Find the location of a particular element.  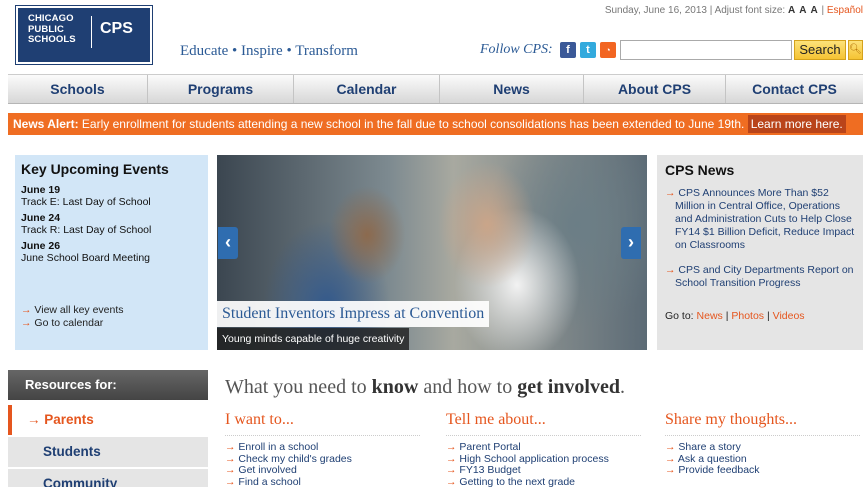

carousel-prev-icon: ‹ is located at coordinates (228, 243).